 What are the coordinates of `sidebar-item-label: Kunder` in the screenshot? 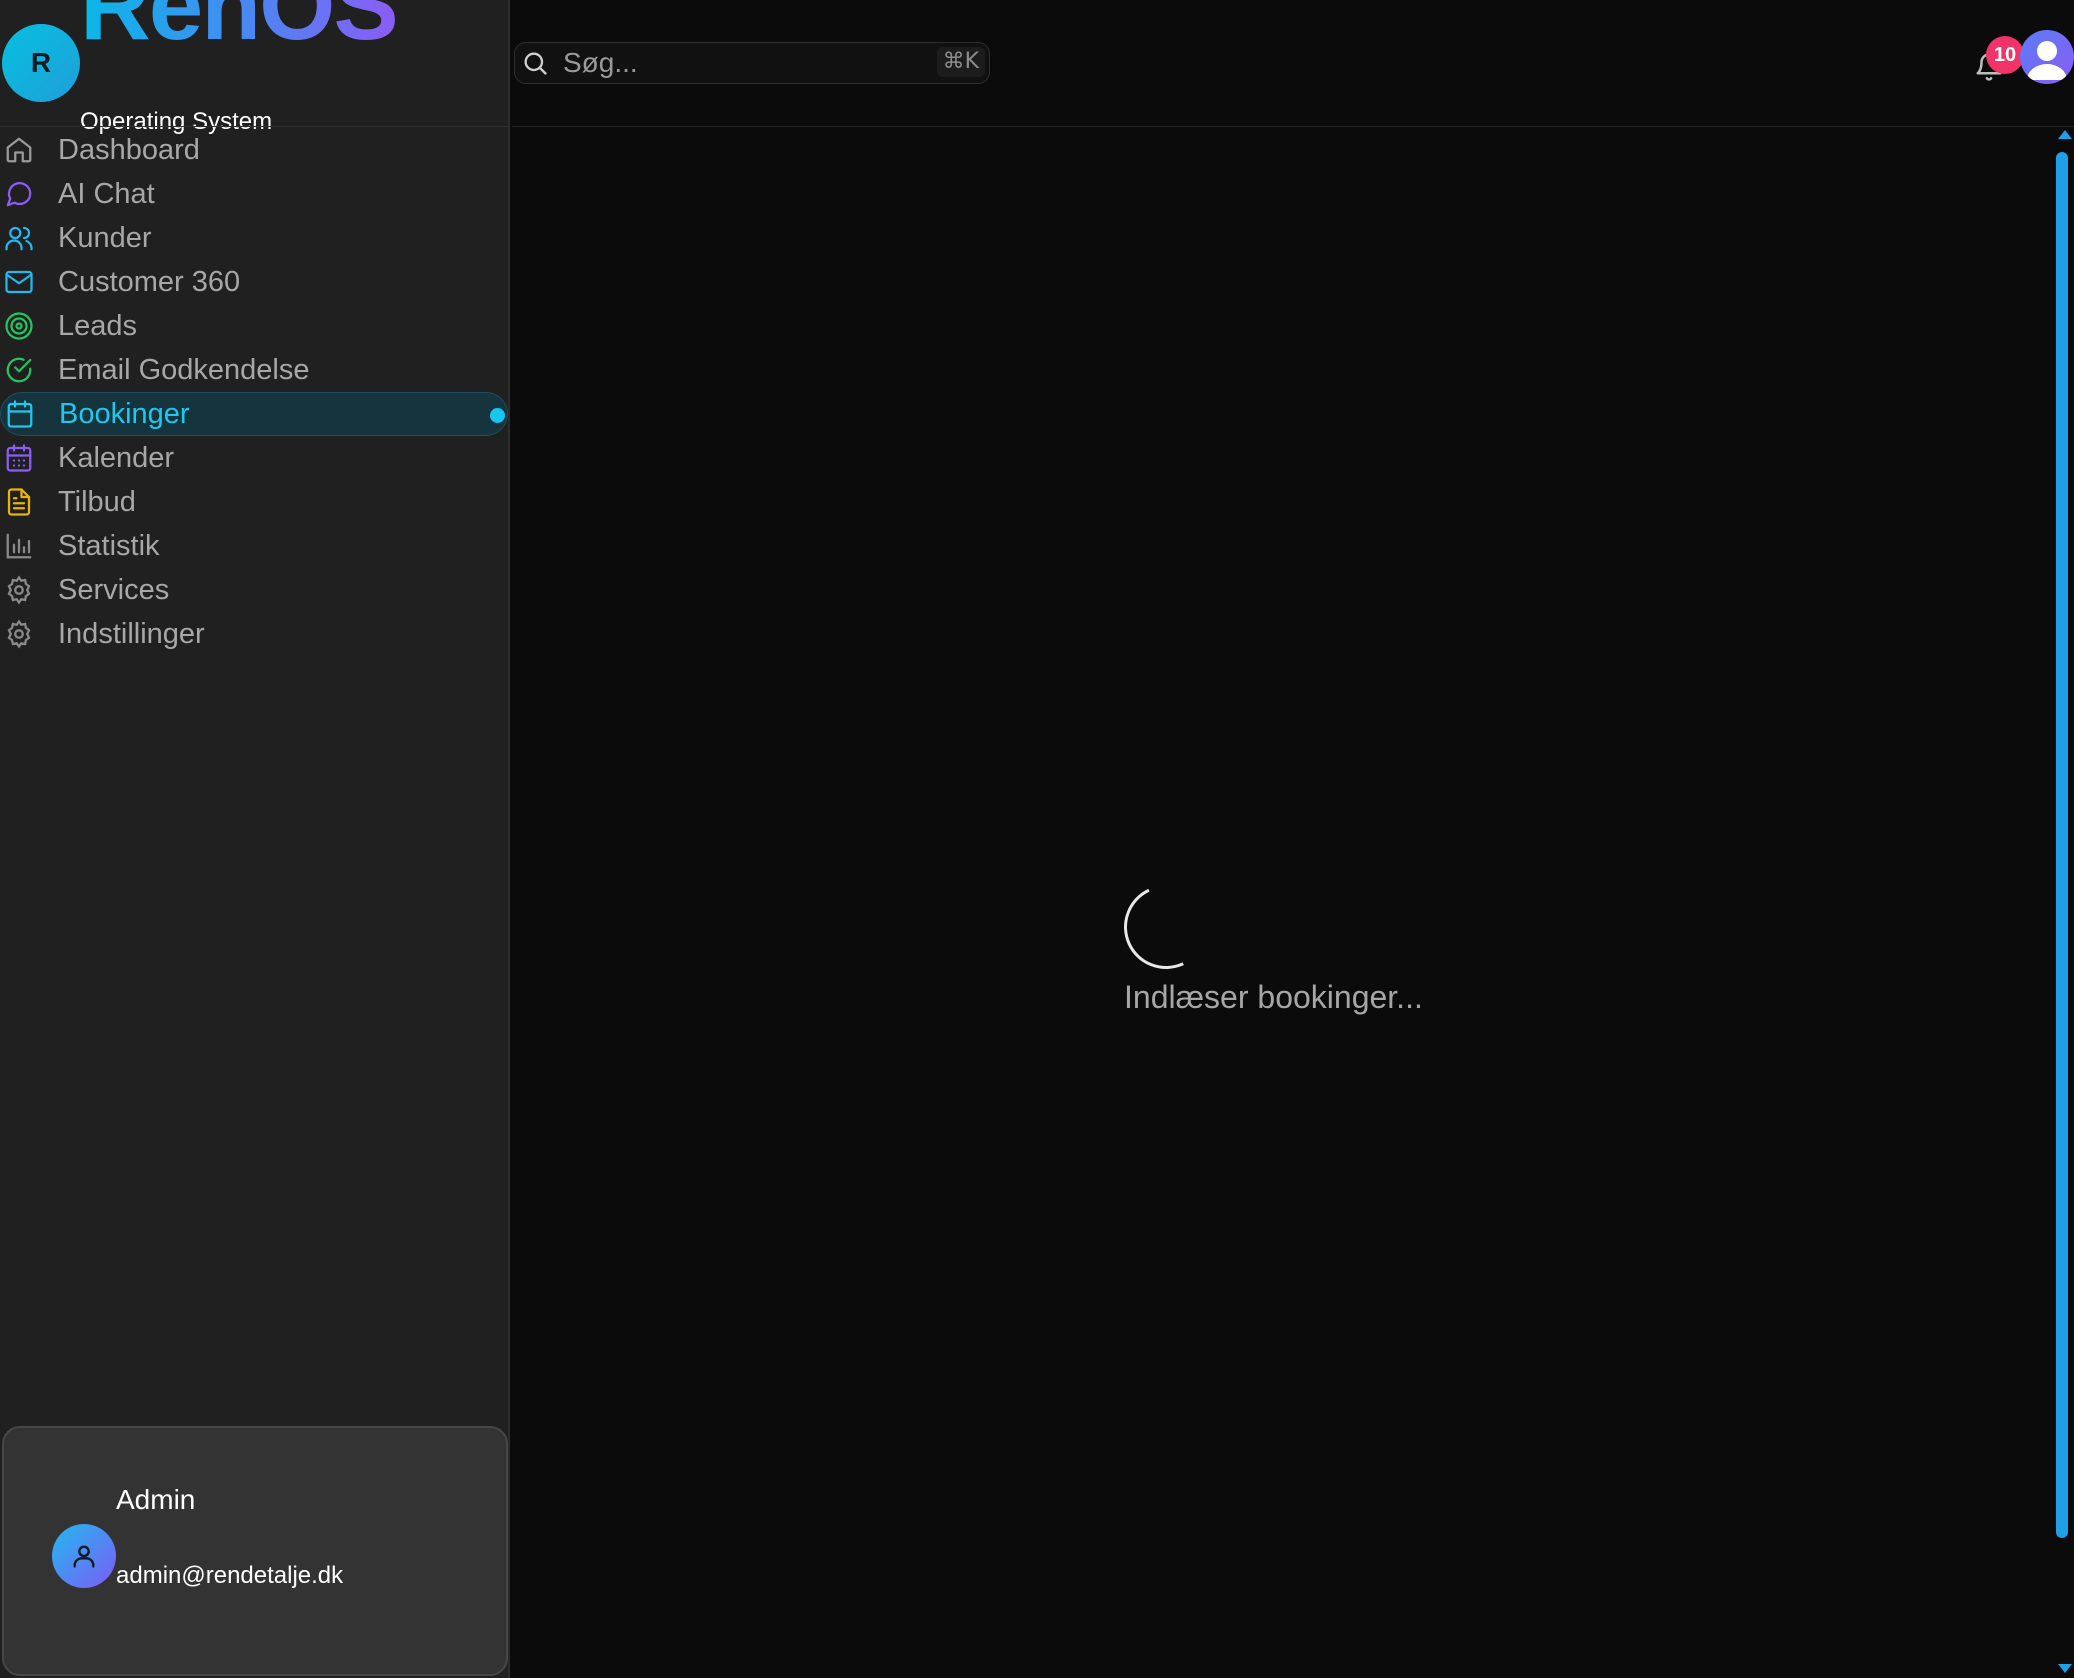 It's located at (105, 237).